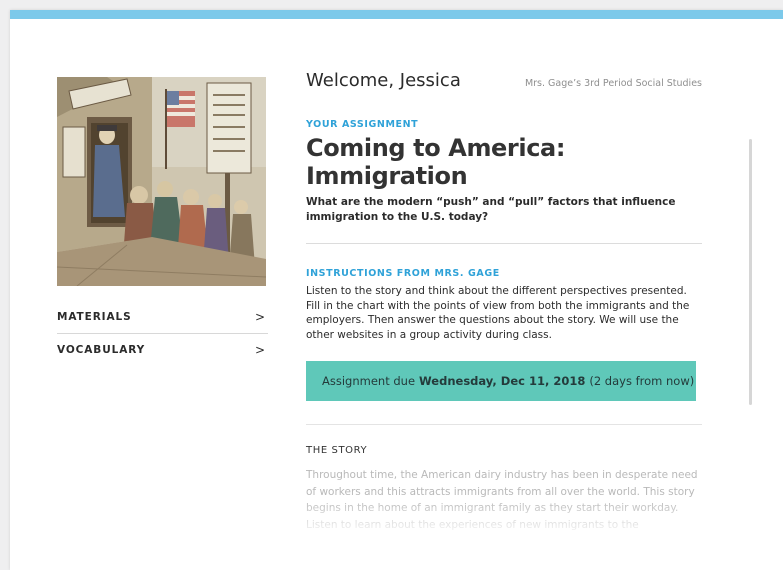 This screenshot has width=783, height=570. I want to click on class-name: Mrs. Gage’s 3rd Period Social Studies, so click(613, 83).